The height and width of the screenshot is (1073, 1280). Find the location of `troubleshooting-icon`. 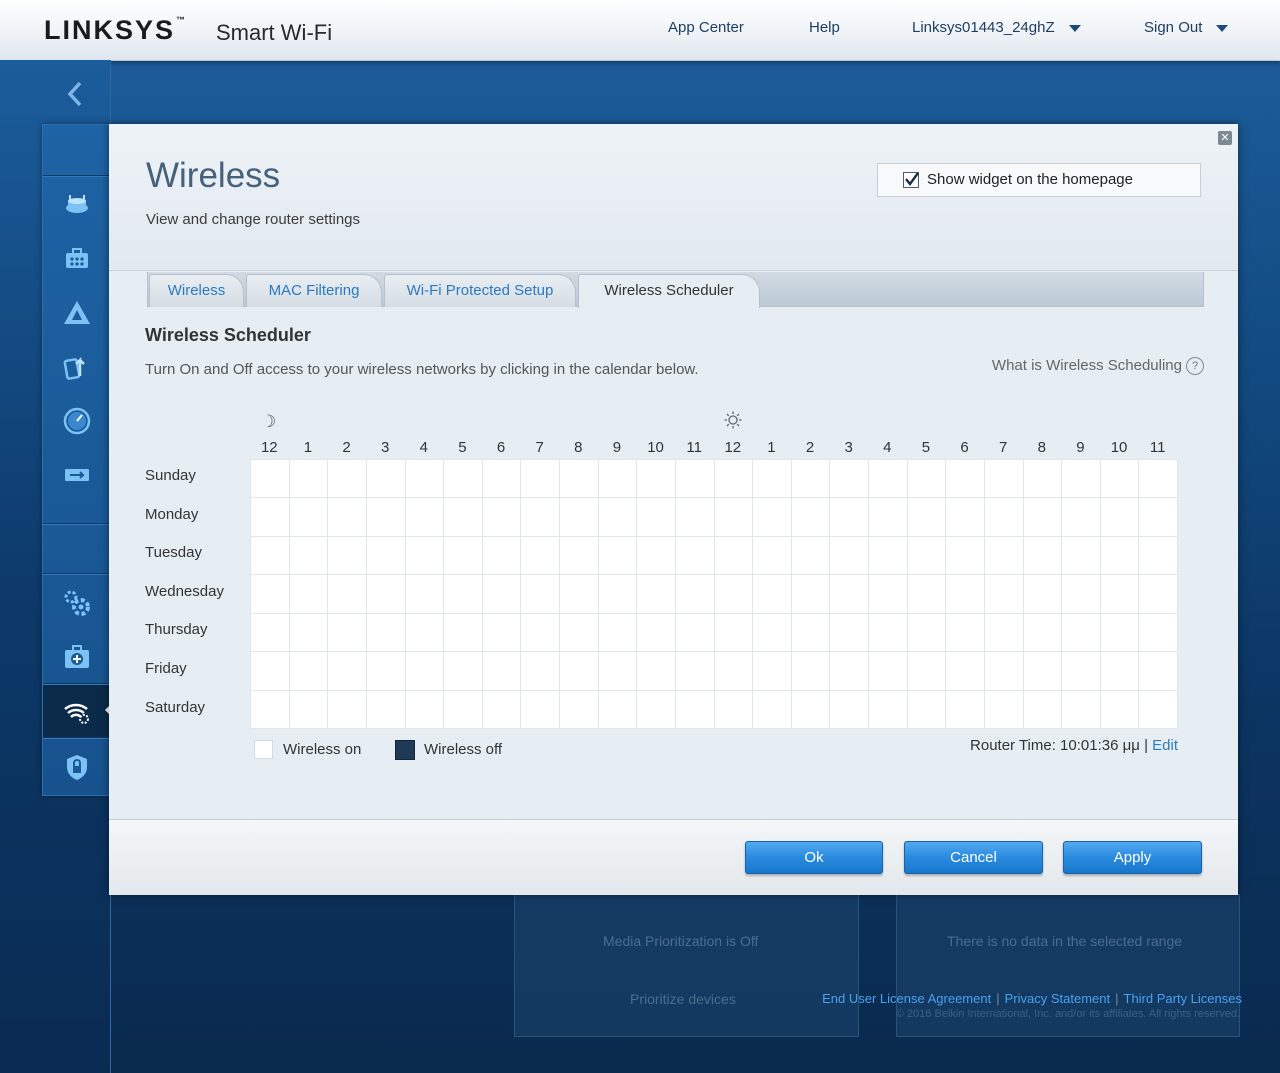

troubleshooting-icon is located at coordinates (77, 657).